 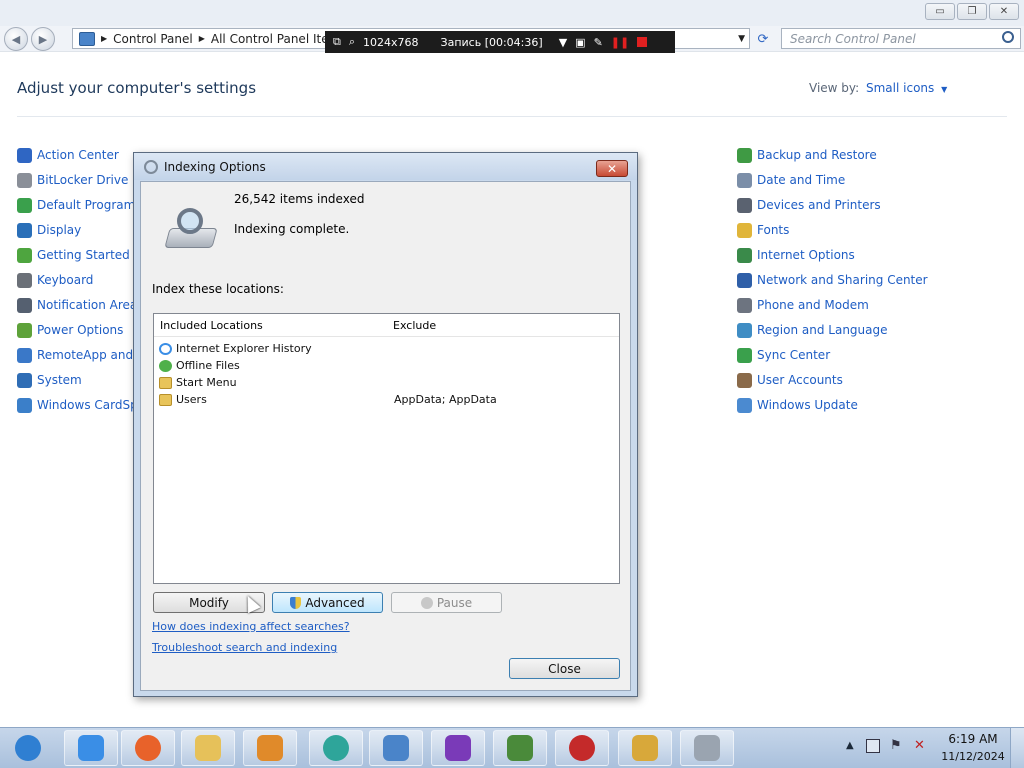 What do you see at coordinates (211, 325) in the screenshot?
I see `col-included-header: Included Locations` at bounding box center [211, 325].